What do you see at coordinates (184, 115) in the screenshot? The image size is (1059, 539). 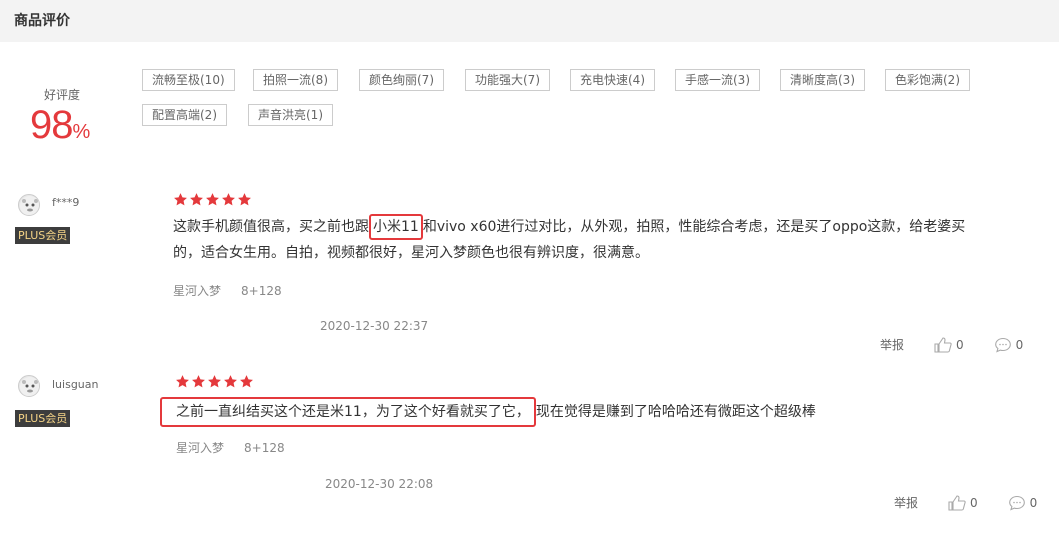 I see `tag-item: 配置高端(2)` at bounding box center [184, 115].